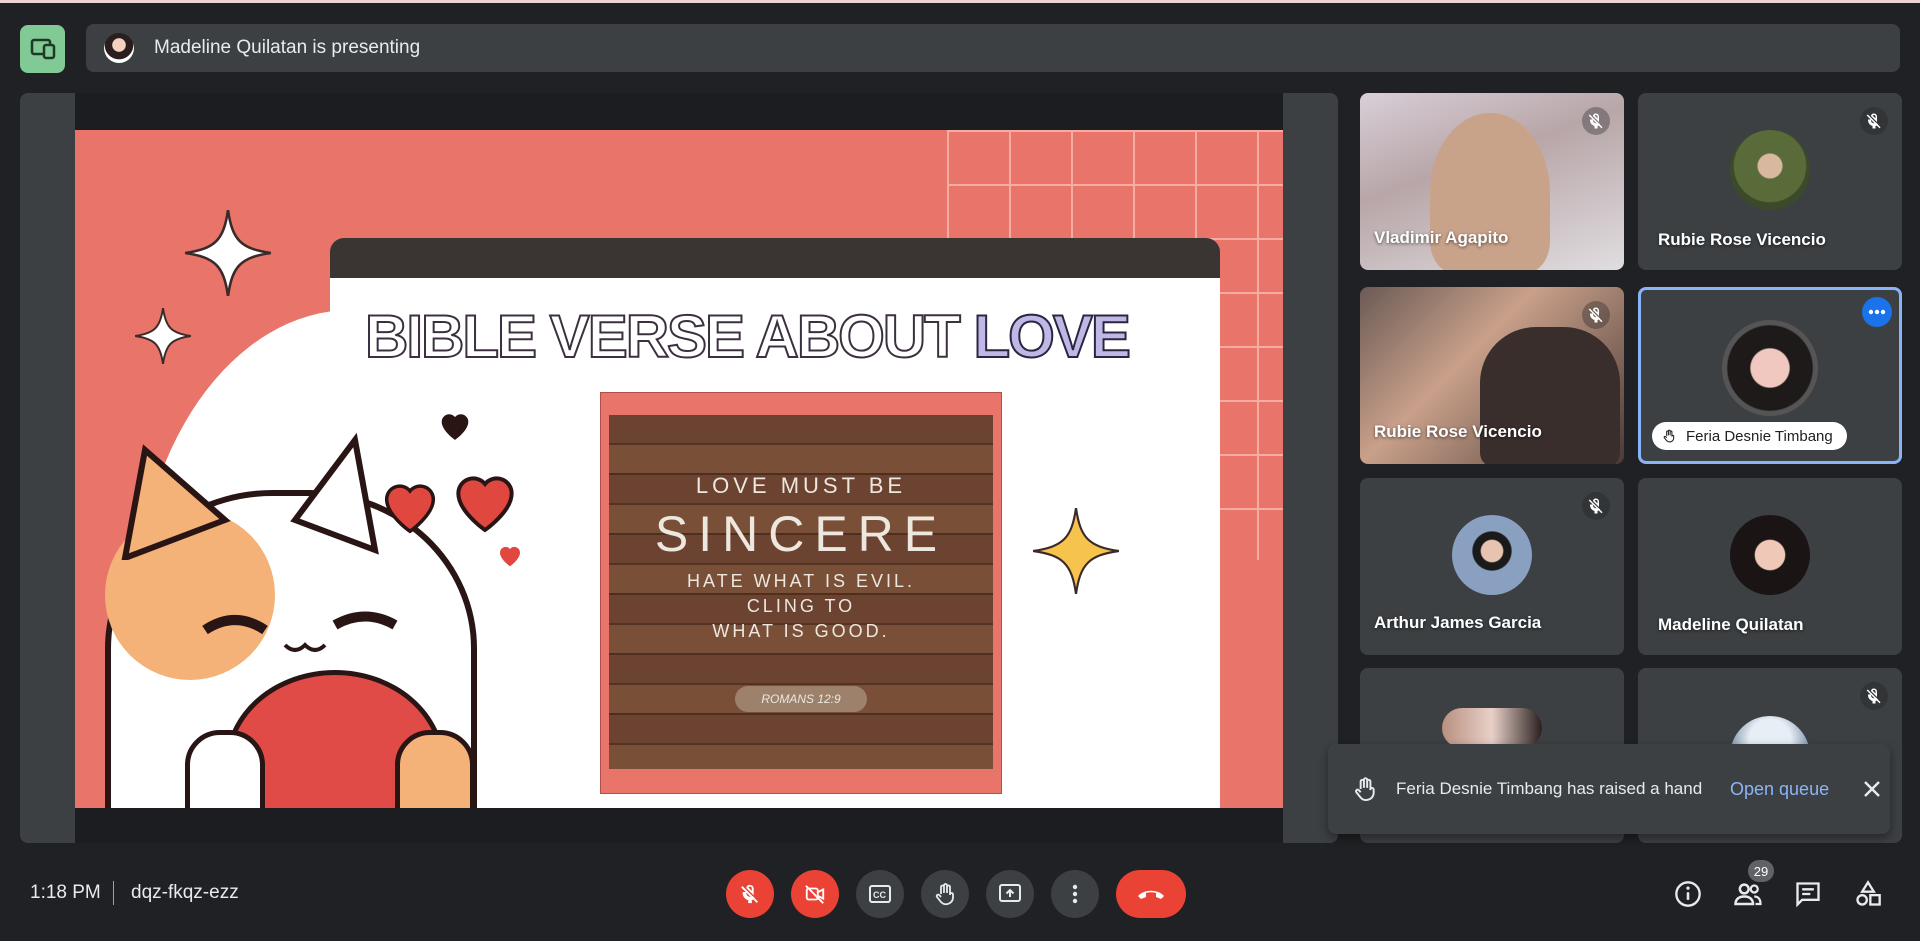 This screenshot has width=1920, height=941. I want to click on verse-line-5: WHAT IS GOOD., so click(801, 630).